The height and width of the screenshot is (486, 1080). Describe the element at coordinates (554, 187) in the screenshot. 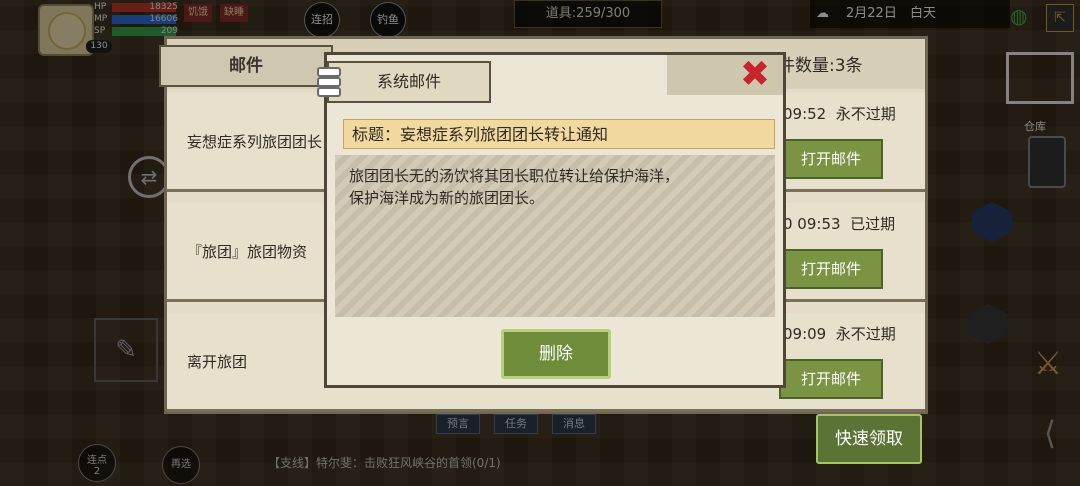

I see `mail-body-text: 旅团团长无的汤饮将其团长职位转让给保护海洋， 保护海洋成为新的旅团团长。` at that location.